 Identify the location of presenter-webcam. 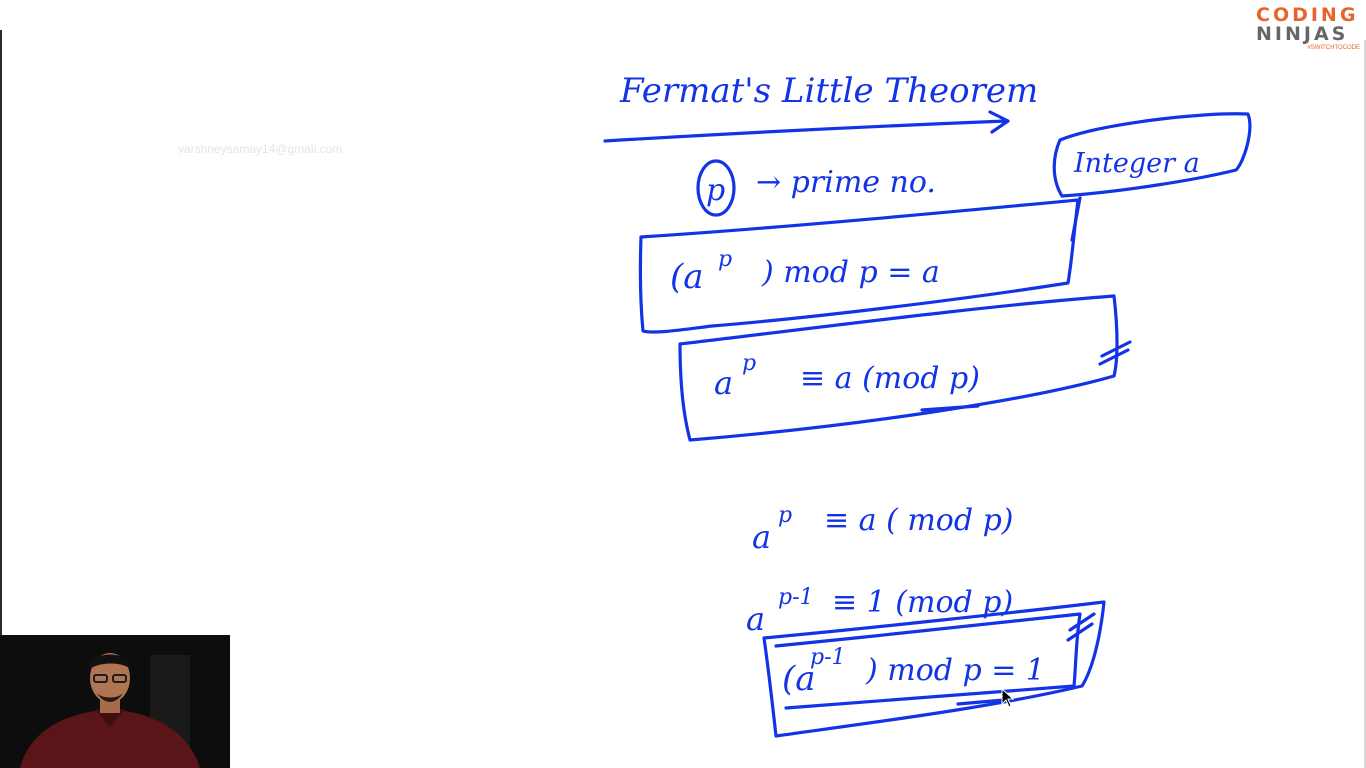
(115, 701).